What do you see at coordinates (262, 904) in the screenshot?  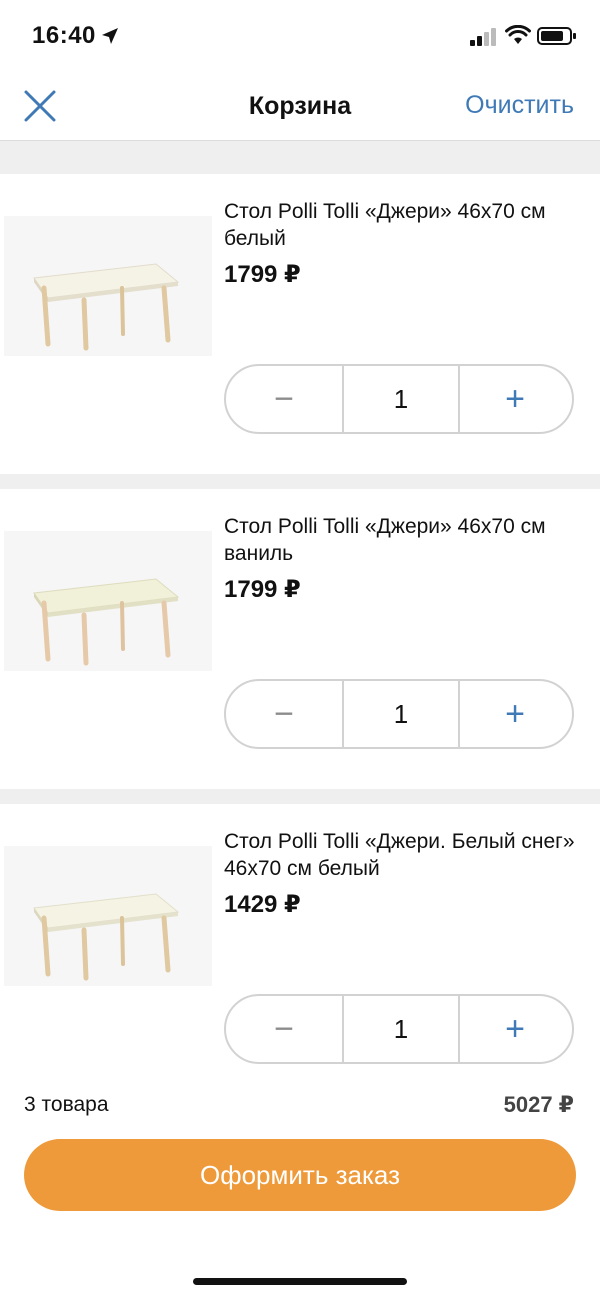 I see `product-price: 1429 ₽` at bounding box center [262, 904].